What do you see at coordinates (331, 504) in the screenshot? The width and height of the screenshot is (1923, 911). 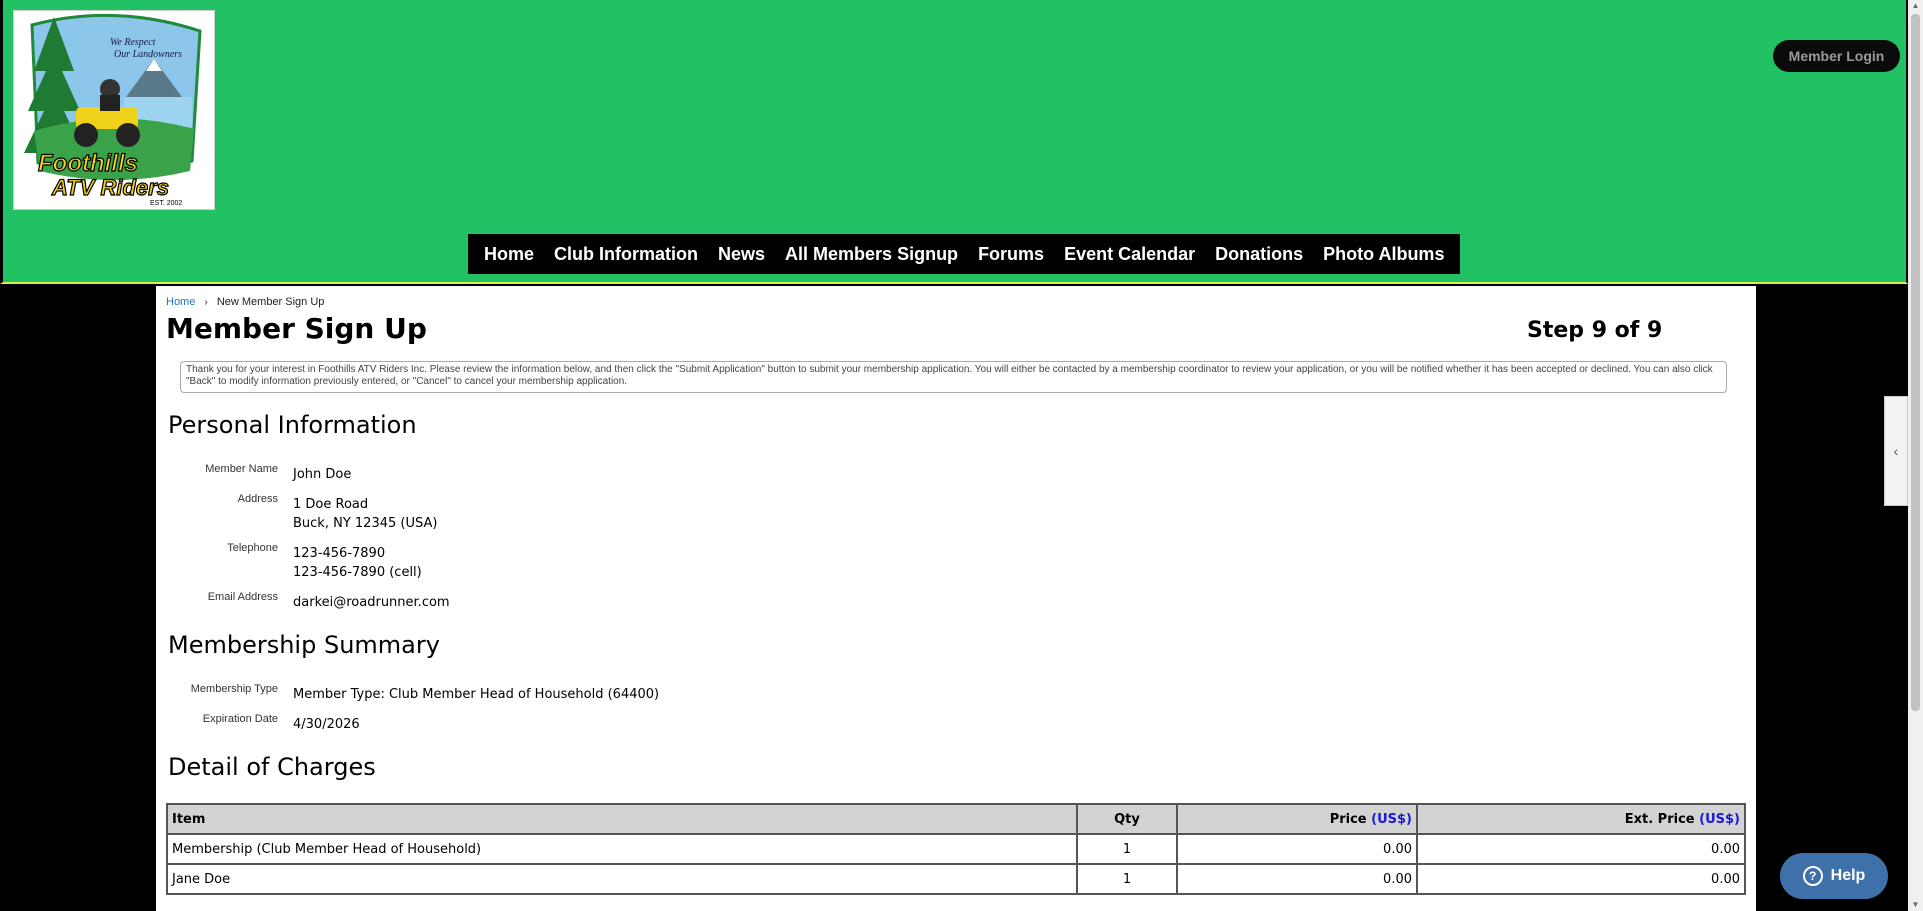 I see `address-line-1: 1 Doe Road` at bounding box center [331, 504].